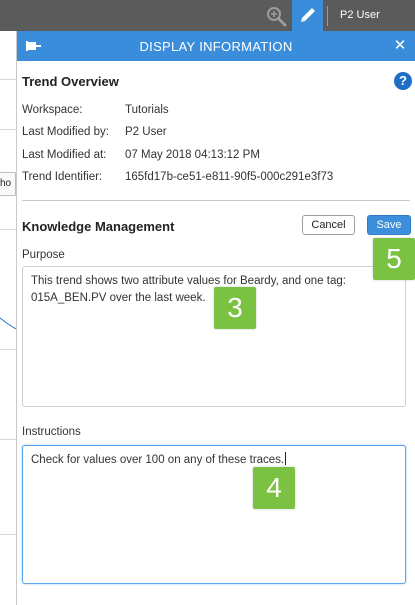 The width and height of the screenshot is (415, 605). Describe the element at coordinates (235, 308) in the screenshot. I see `step-callout-3: 3` at that location.